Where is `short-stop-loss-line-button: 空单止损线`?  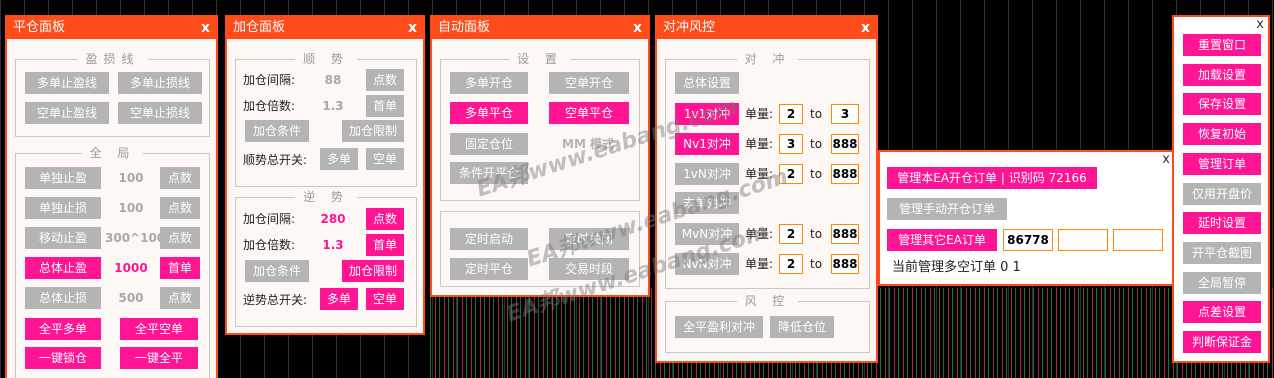
short-stop-loss-line-button: 空单止损线 is located at coordinates (160, 113).